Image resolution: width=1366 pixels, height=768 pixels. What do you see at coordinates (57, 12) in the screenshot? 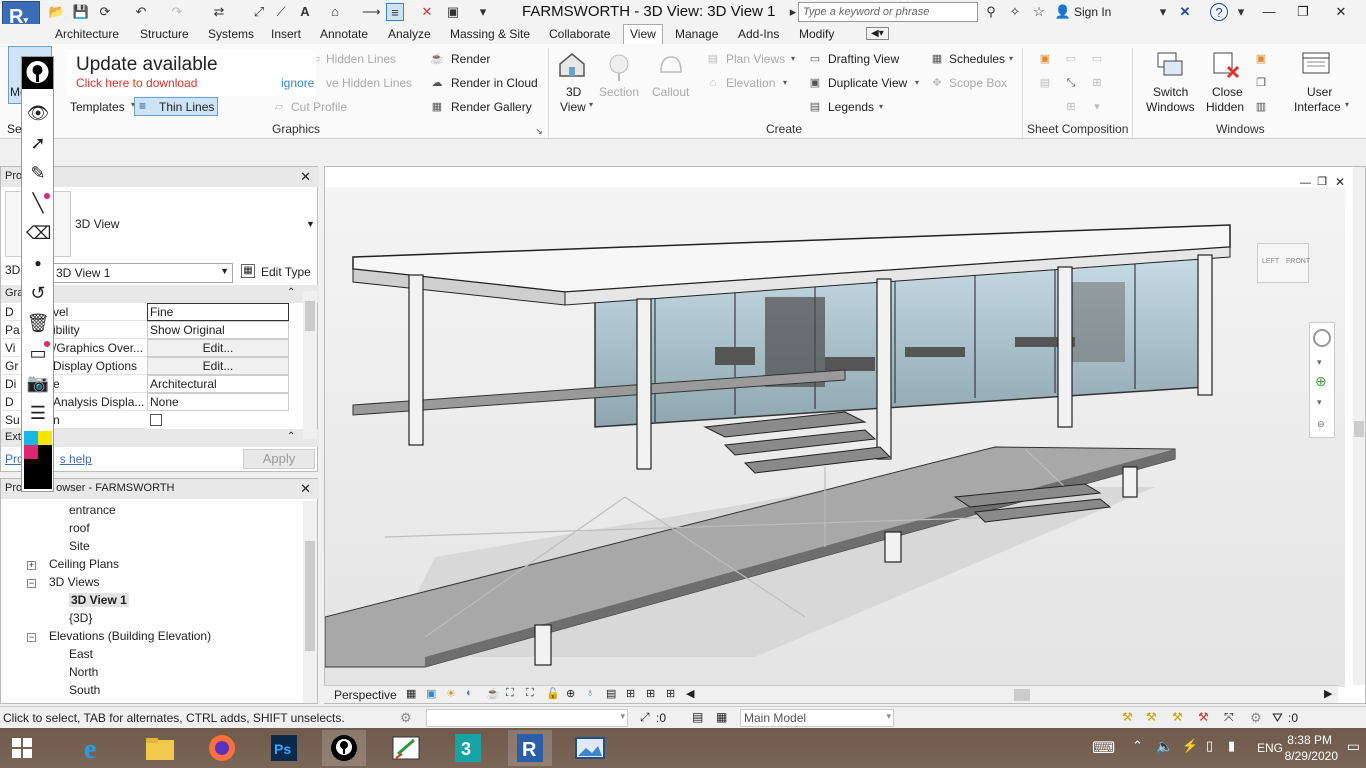
I see `open-icon: 📂` at bounding box center [57, 12].